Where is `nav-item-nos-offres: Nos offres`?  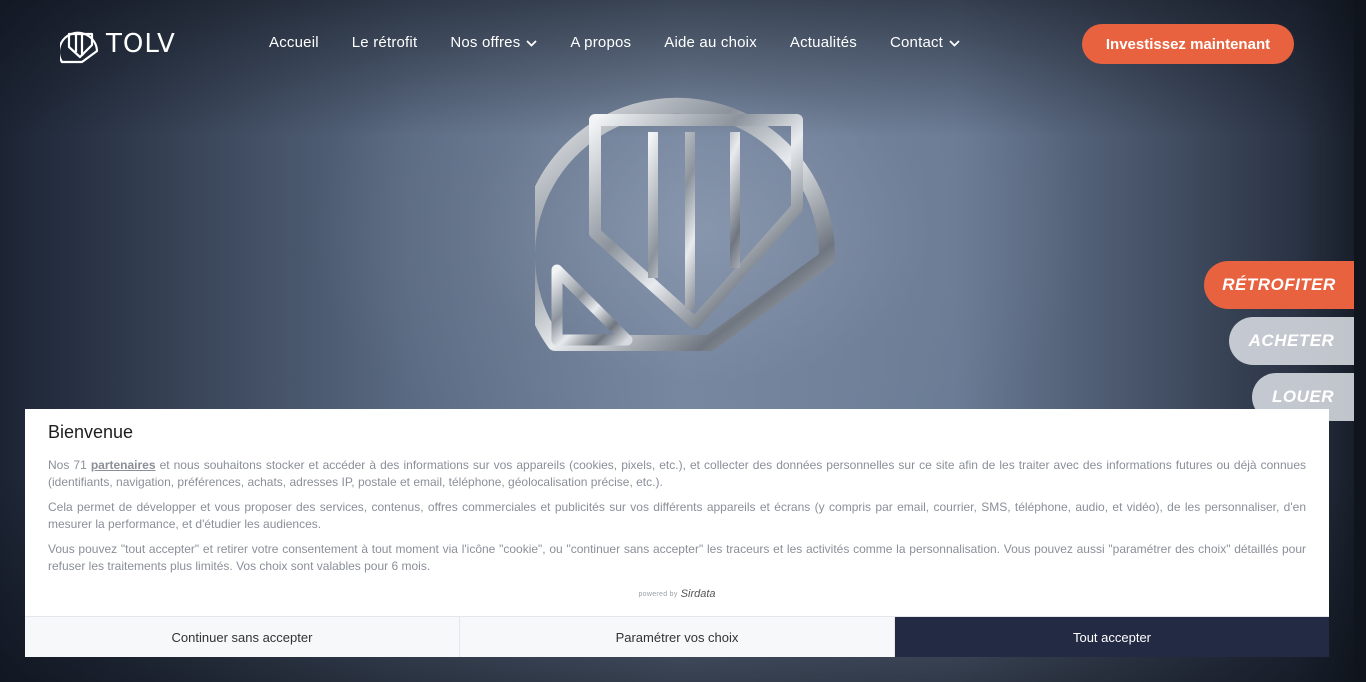
nav-item-nos-offres: Nos offres is located at coordinates (494, 42).